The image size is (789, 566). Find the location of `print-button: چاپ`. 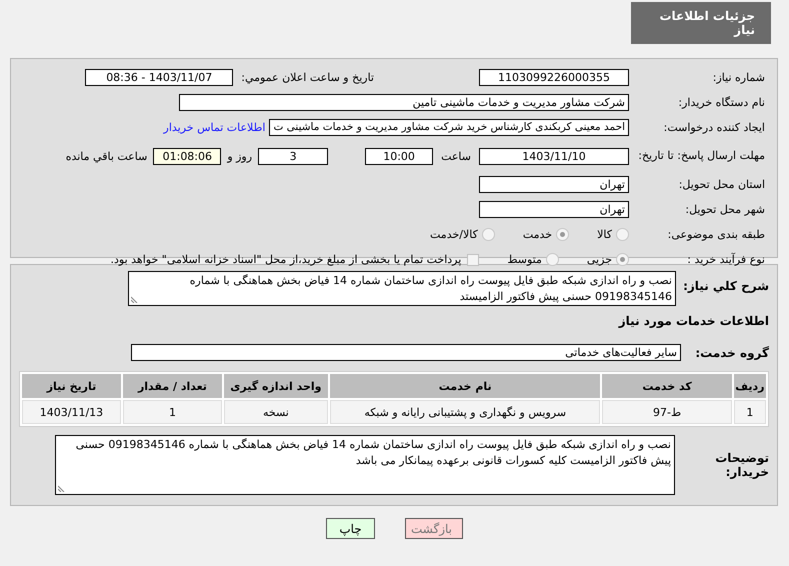

print-button: چاپ is located at coordinates (350, 528).